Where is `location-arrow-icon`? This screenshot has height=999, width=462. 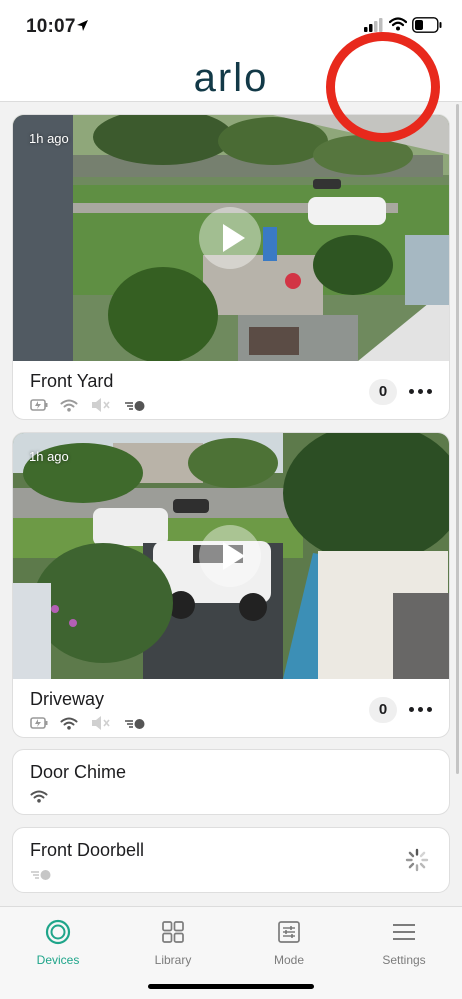 location-arrow-icon is located at coordinates (82, 28).